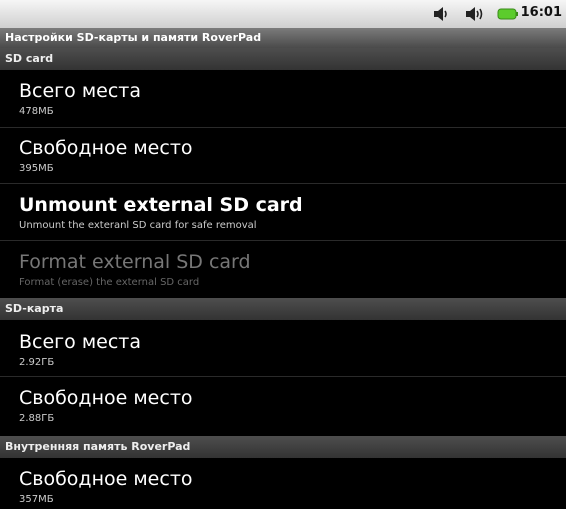 The image size is (566, 509). Describe the element at coordinates (283, 59) in the screenshot. I see `section-header-sd-card: SD card` at that location.